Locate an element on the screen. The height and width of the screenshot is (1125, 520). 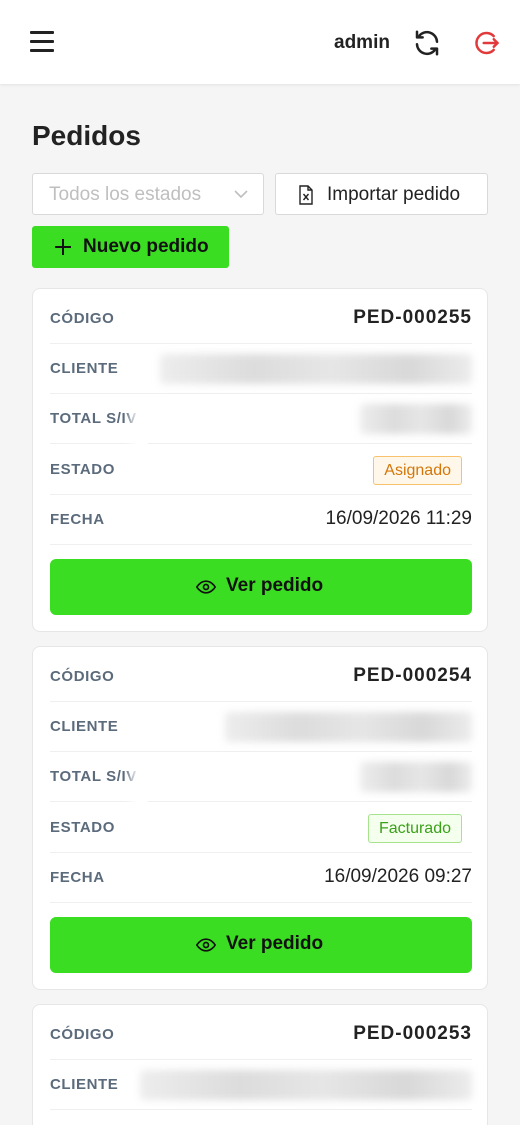
order-date-value: 16/09/2026 11:29 is located at coordinates (398, 518).